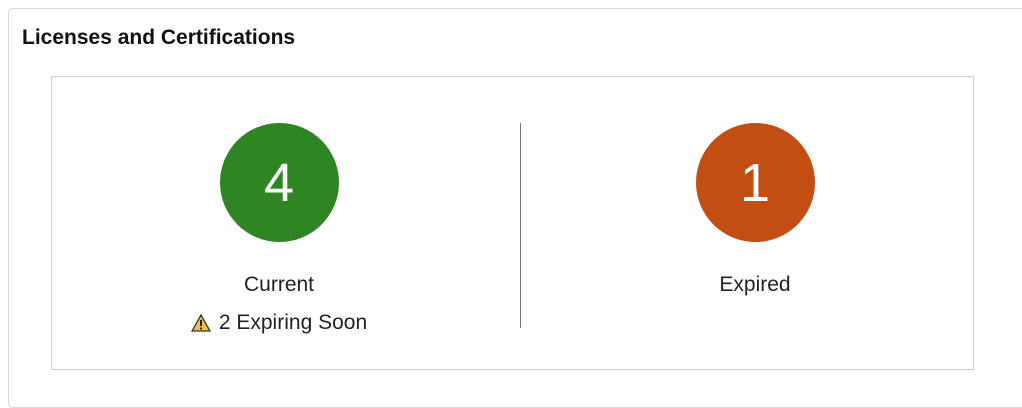  What do you see at coordinates (200, 323) in the screenshot?
I see `warning-triangle-icon` at bounding box center [200, 323].